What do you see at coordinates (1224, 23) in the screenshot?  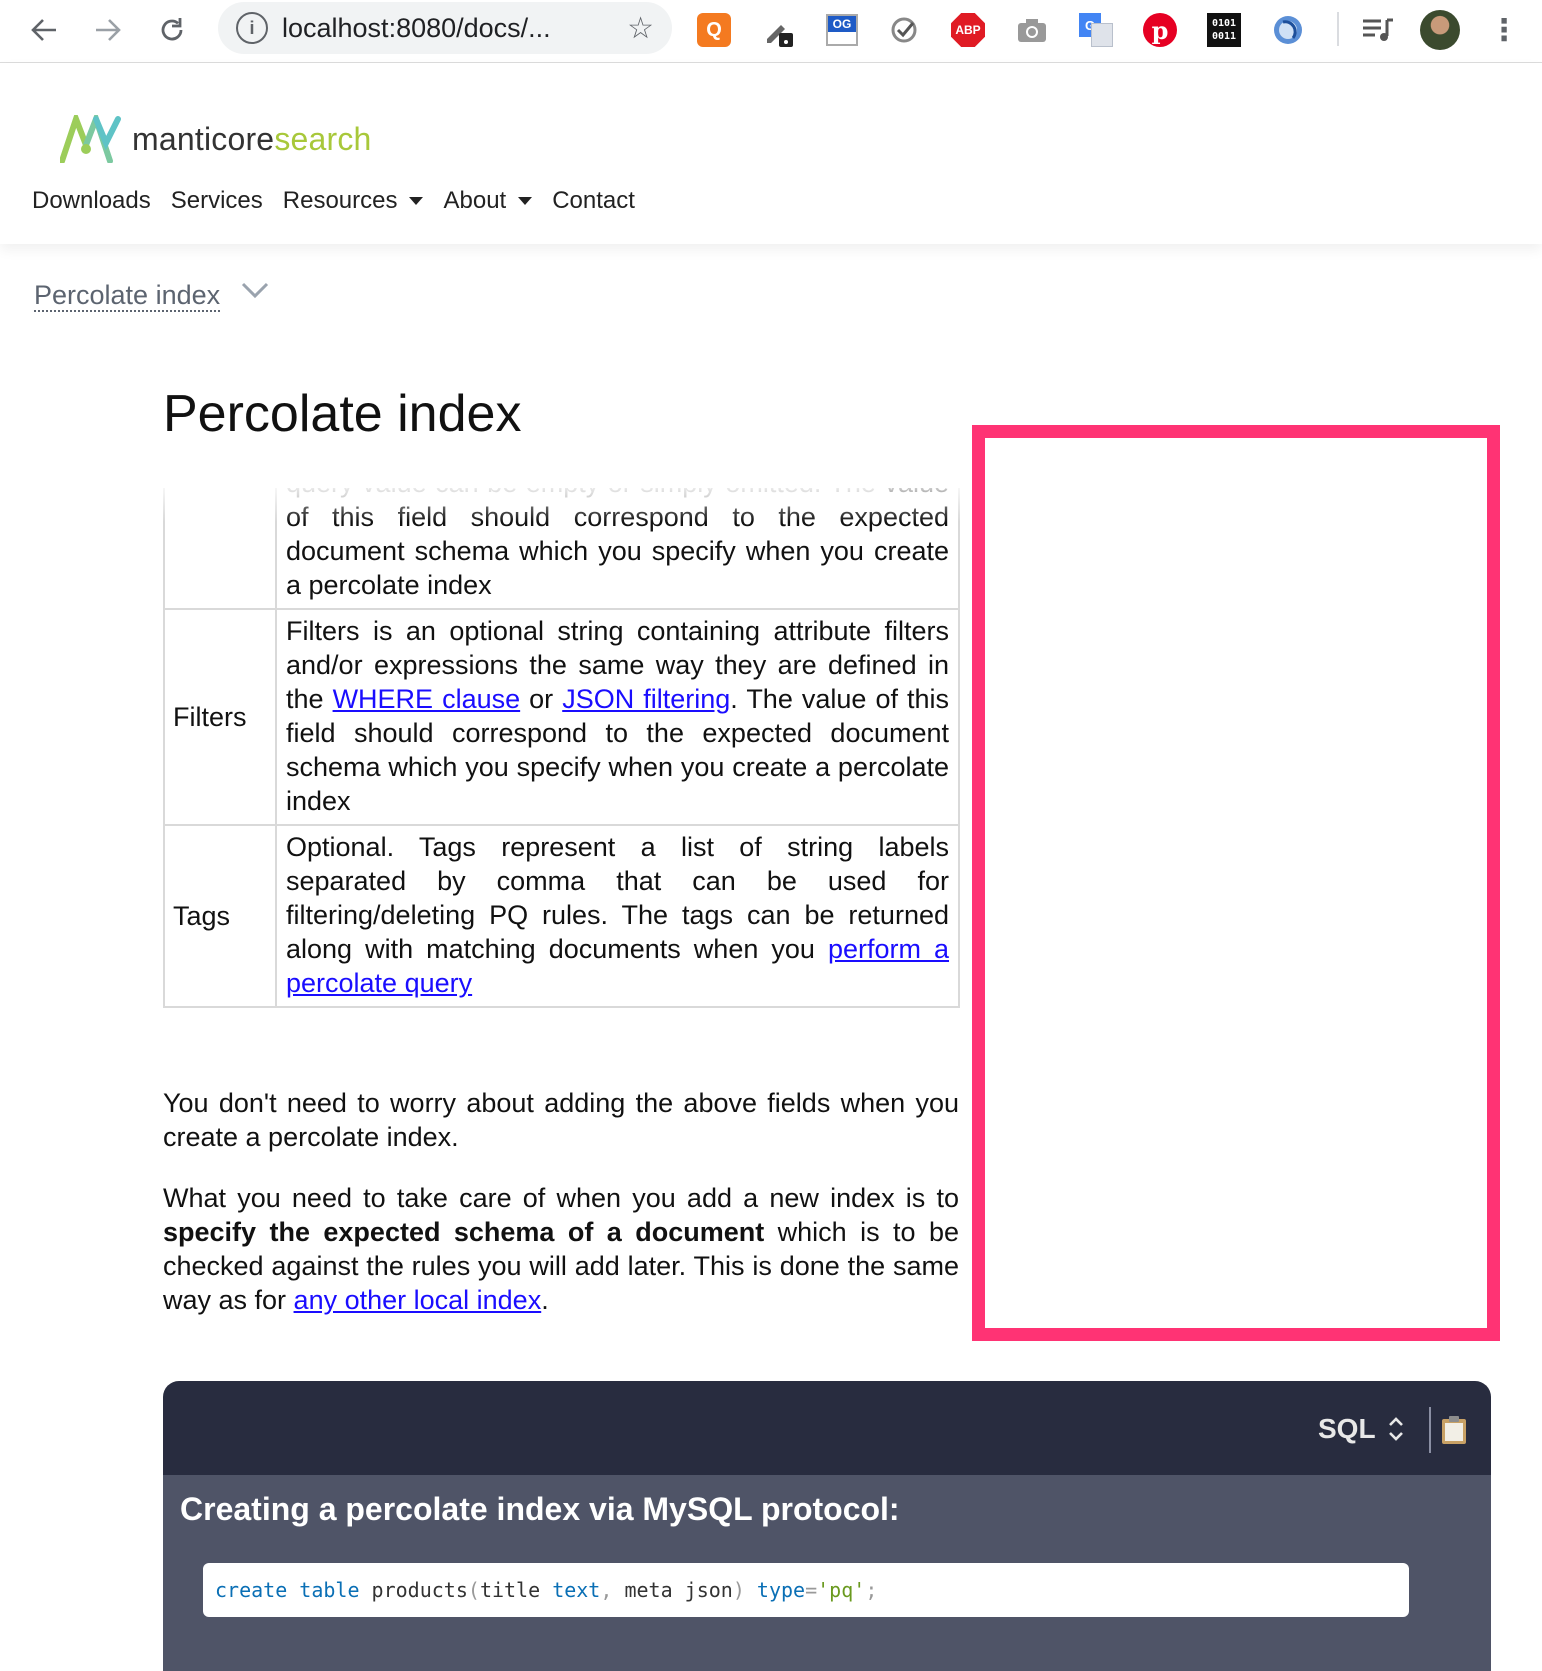 I see `binary-label-top: 0101` at bounding box center [1224, 23].